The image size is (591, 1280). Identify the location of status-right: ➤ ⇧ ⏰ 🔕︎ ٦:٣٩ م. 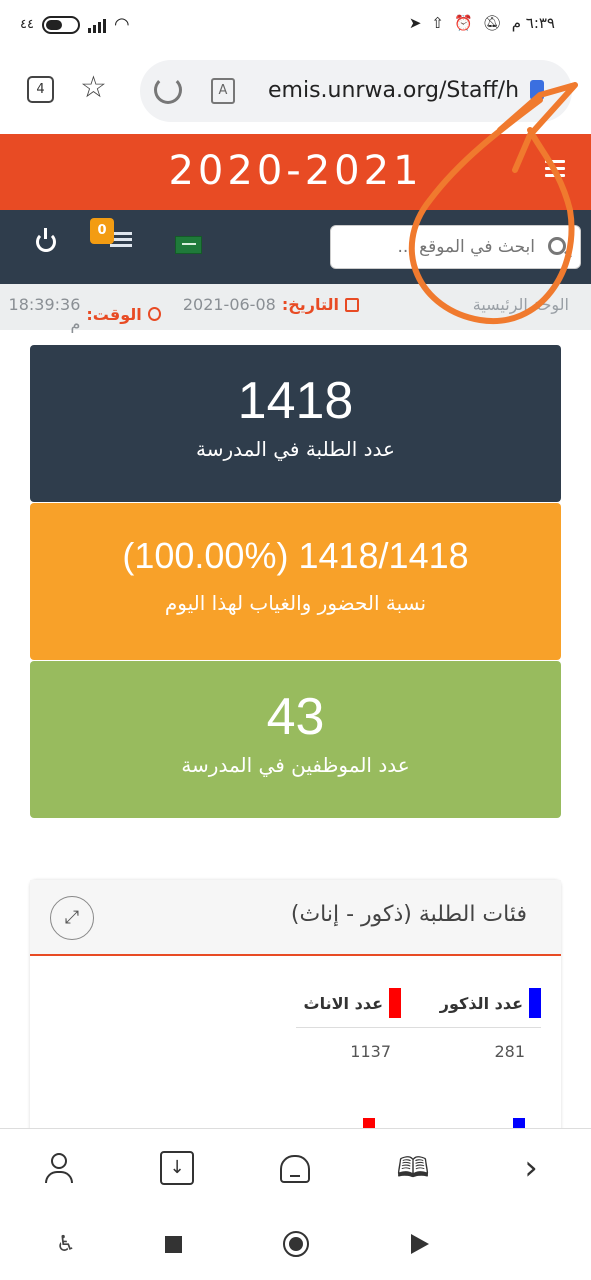
(482, 23).